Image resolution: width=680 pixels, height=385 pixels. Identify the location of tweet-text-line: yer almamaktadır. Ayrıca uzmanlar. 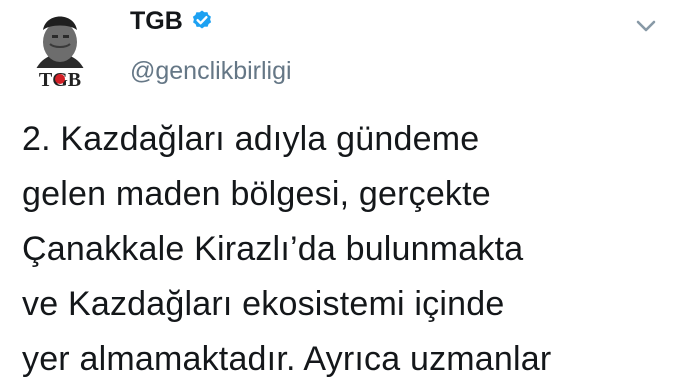
(287, 359).